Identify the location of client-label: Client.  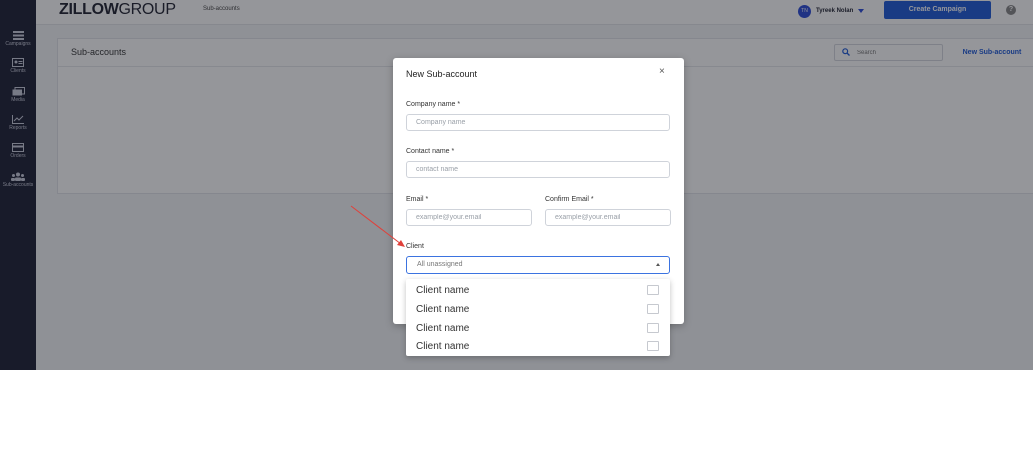
(415, 246).